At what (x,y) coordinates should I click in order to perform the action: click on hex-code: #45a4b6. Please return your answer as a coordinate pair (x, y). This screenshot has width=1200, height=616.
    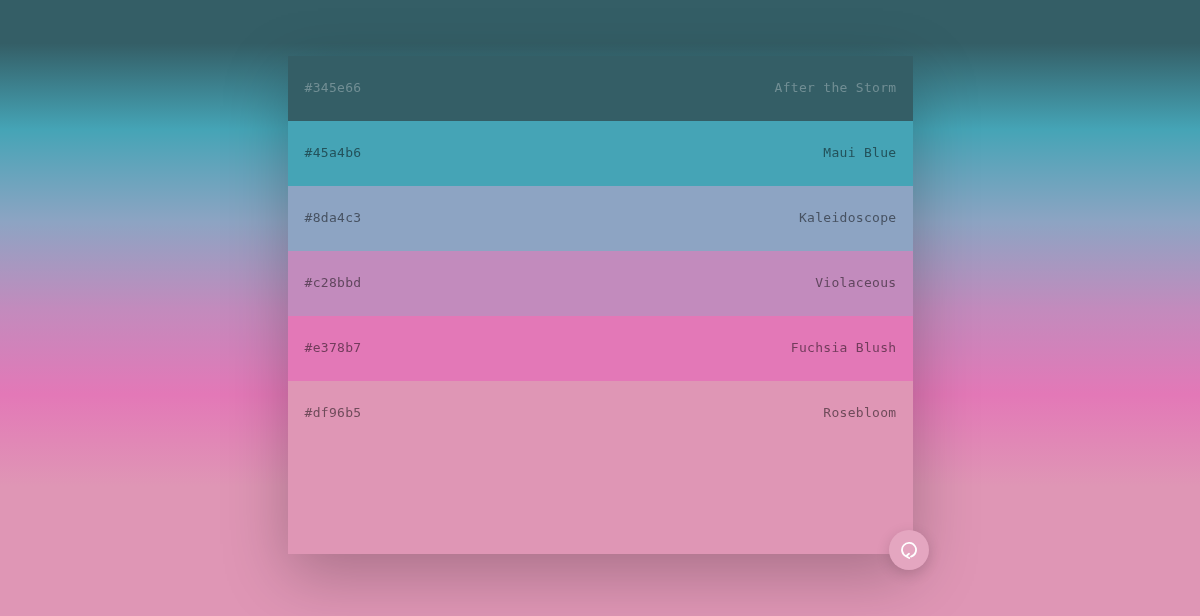
    Looking at the image, I should click on (333, 152).